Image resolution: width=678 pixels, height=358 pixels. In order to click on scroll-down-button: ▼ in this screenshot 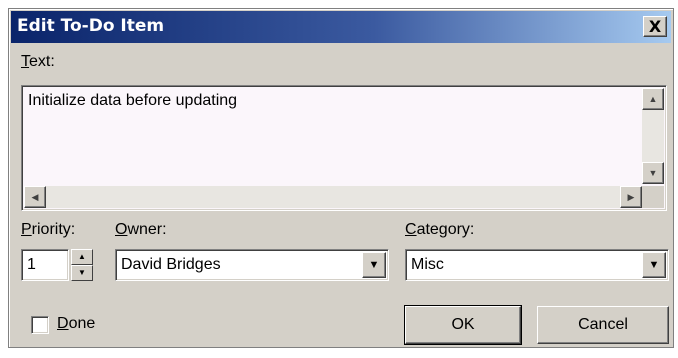, I will do `click(653, 173)`.